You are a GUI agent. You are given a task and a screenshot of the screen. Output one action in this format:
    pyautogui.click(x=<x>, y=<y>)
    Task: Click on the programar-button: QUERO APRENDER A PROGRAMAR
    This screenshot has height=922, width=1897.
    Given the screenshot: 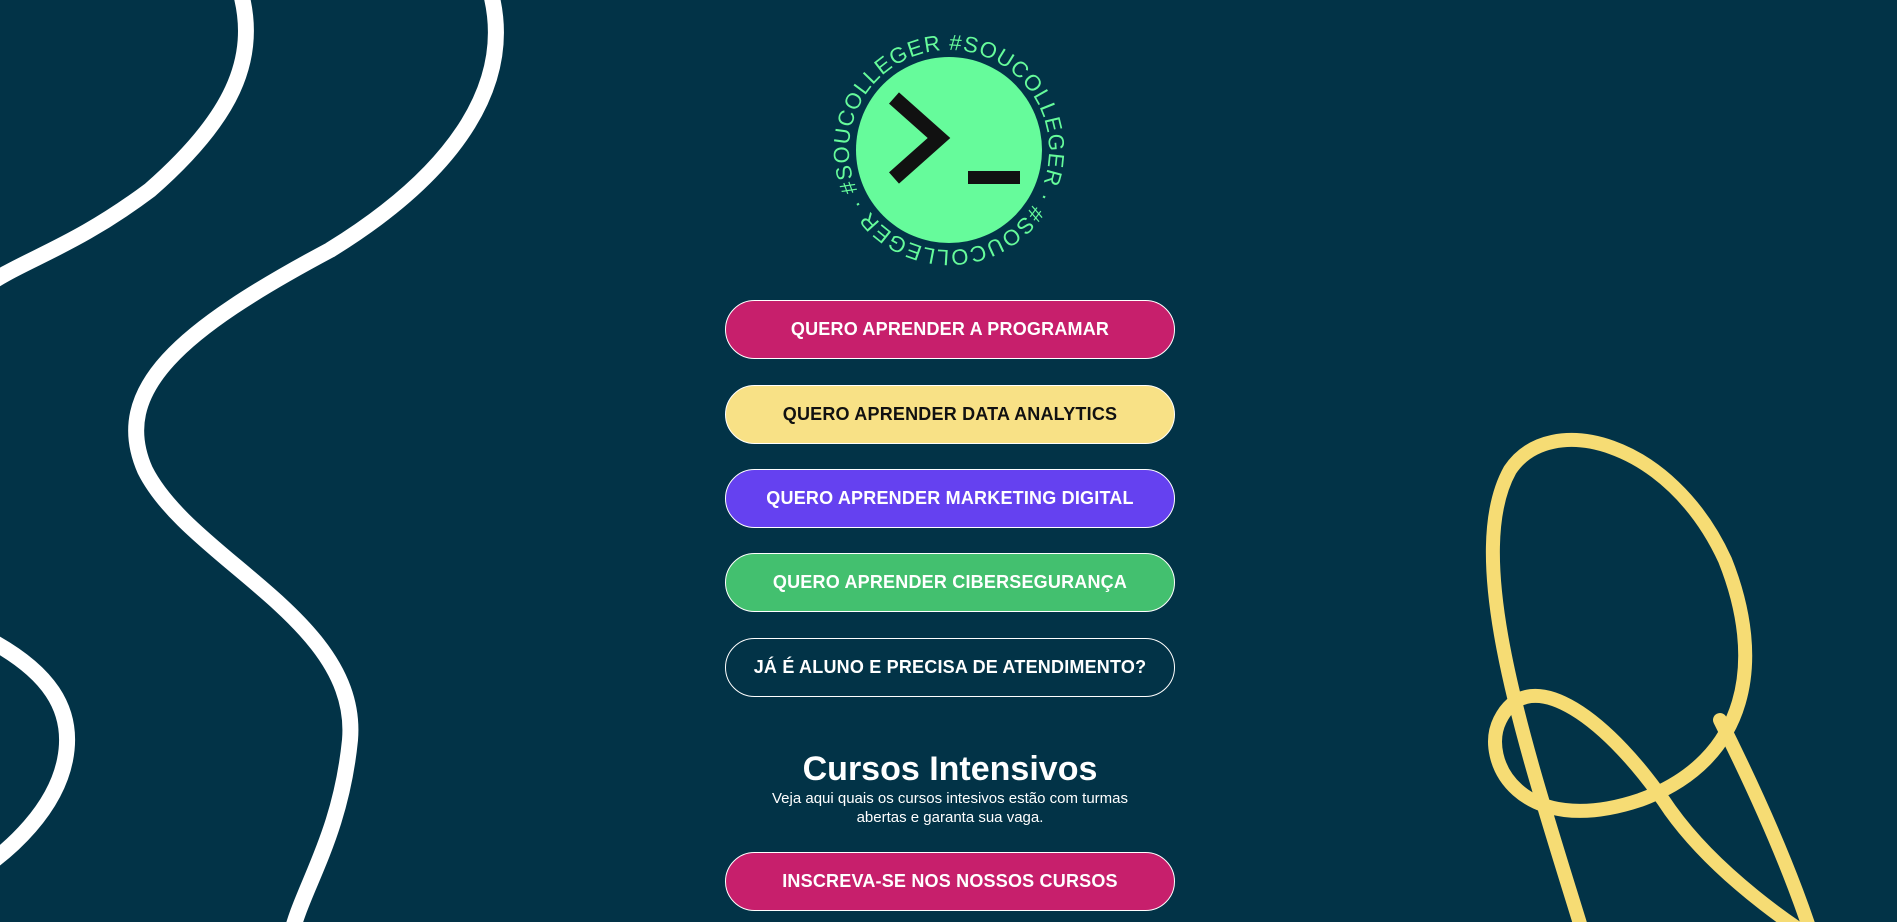 What is the action you would take?
    pyautogui.click(x=950, y=329)
    